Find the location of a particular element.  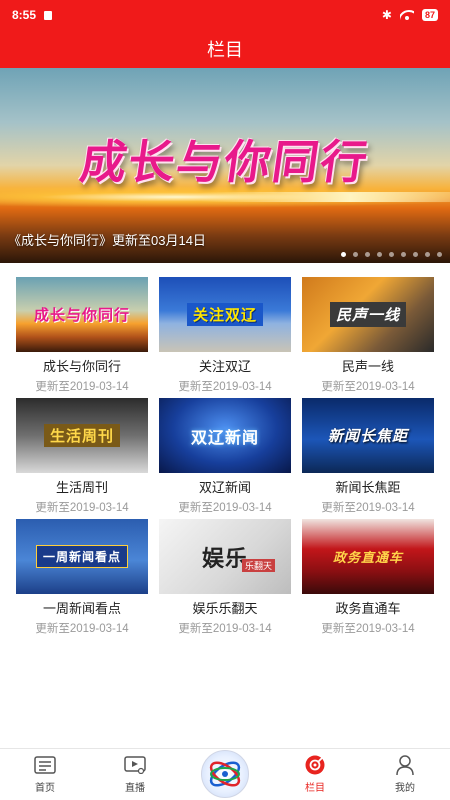

program-card: 一周新闻看点 一周新闻看点 更新至2019-03-14 is located at coordinates (82, 579).